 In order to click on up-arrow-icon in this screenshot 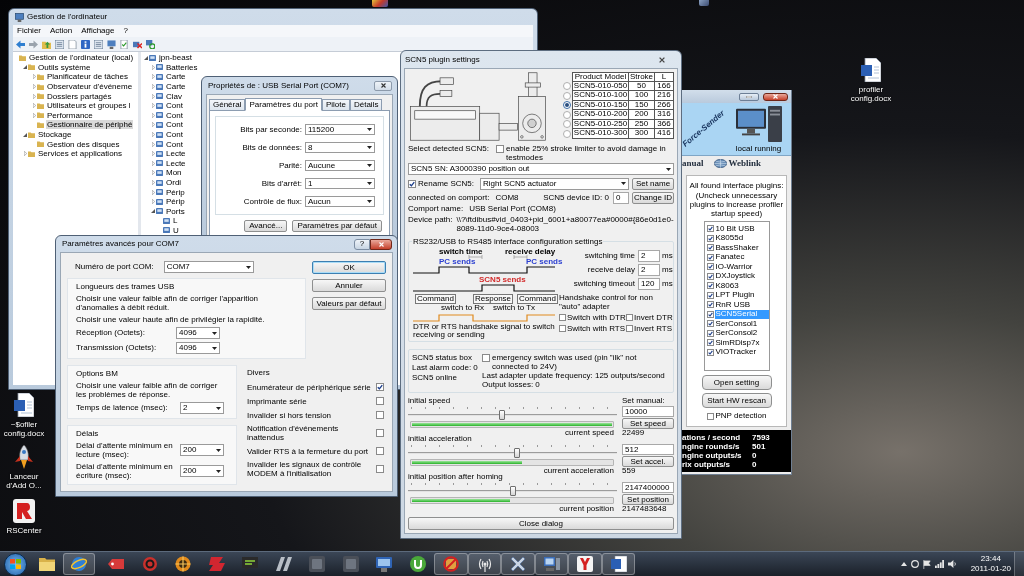, I will do `click(903, 564)`.